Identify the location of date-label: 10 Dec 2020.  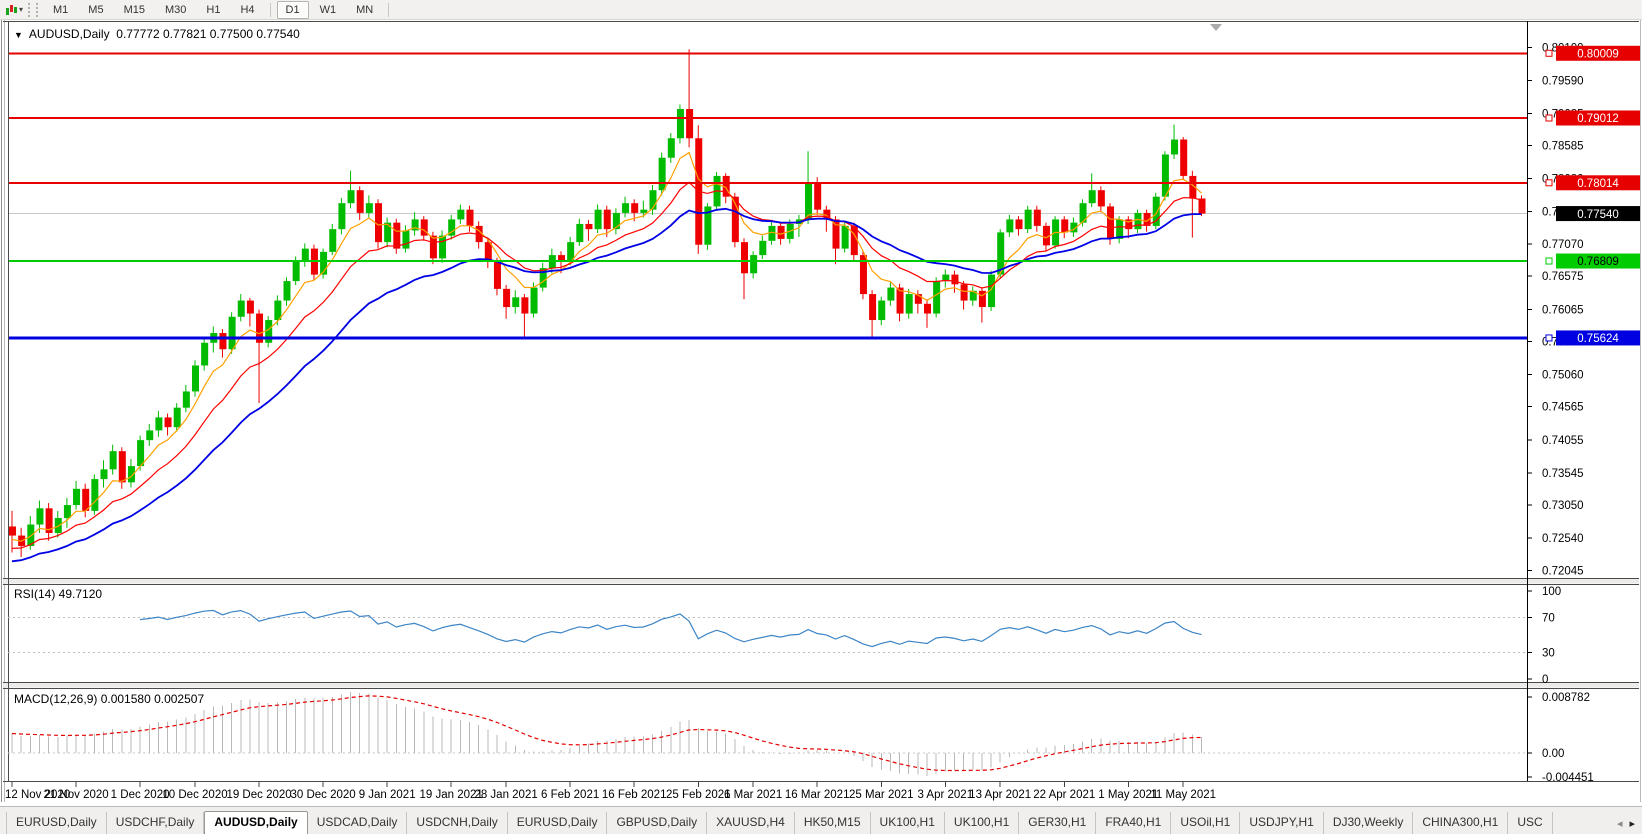
(194, 795).